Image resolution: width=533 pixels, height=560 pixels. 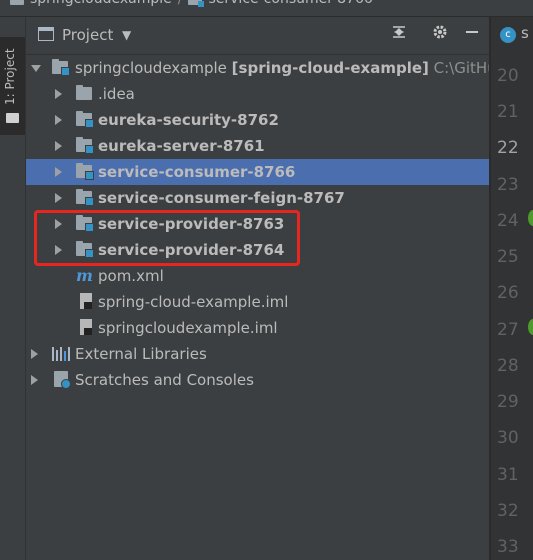 What do you see at coordinates (188, 328) in the screenshot?
I see `tree-item-label: springcloudexample.iml` at bounding box center [188, 328].